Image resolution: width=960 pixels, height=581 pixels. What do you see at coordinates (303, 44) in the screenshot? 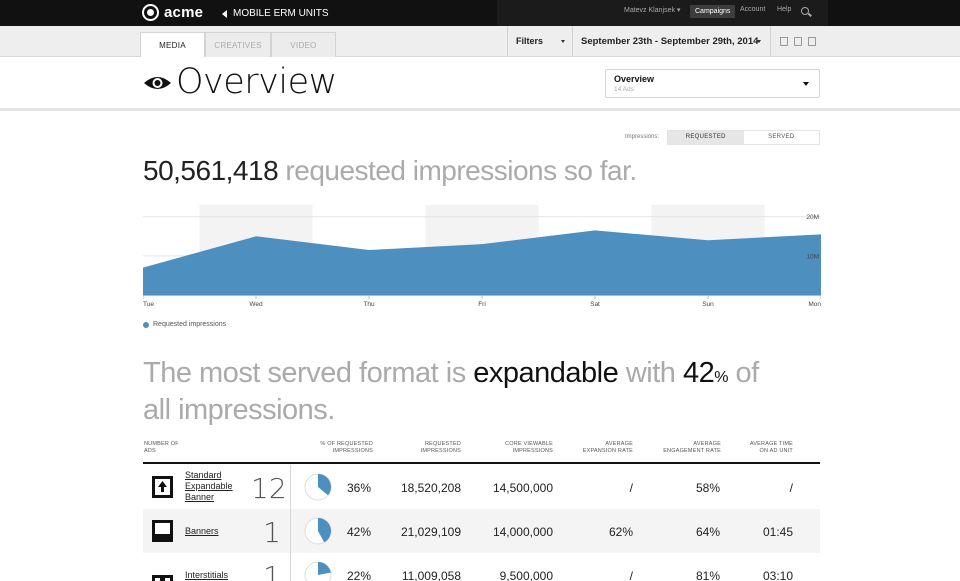
I see `tab-video: VIDEO` at bounding box center [303, 44].